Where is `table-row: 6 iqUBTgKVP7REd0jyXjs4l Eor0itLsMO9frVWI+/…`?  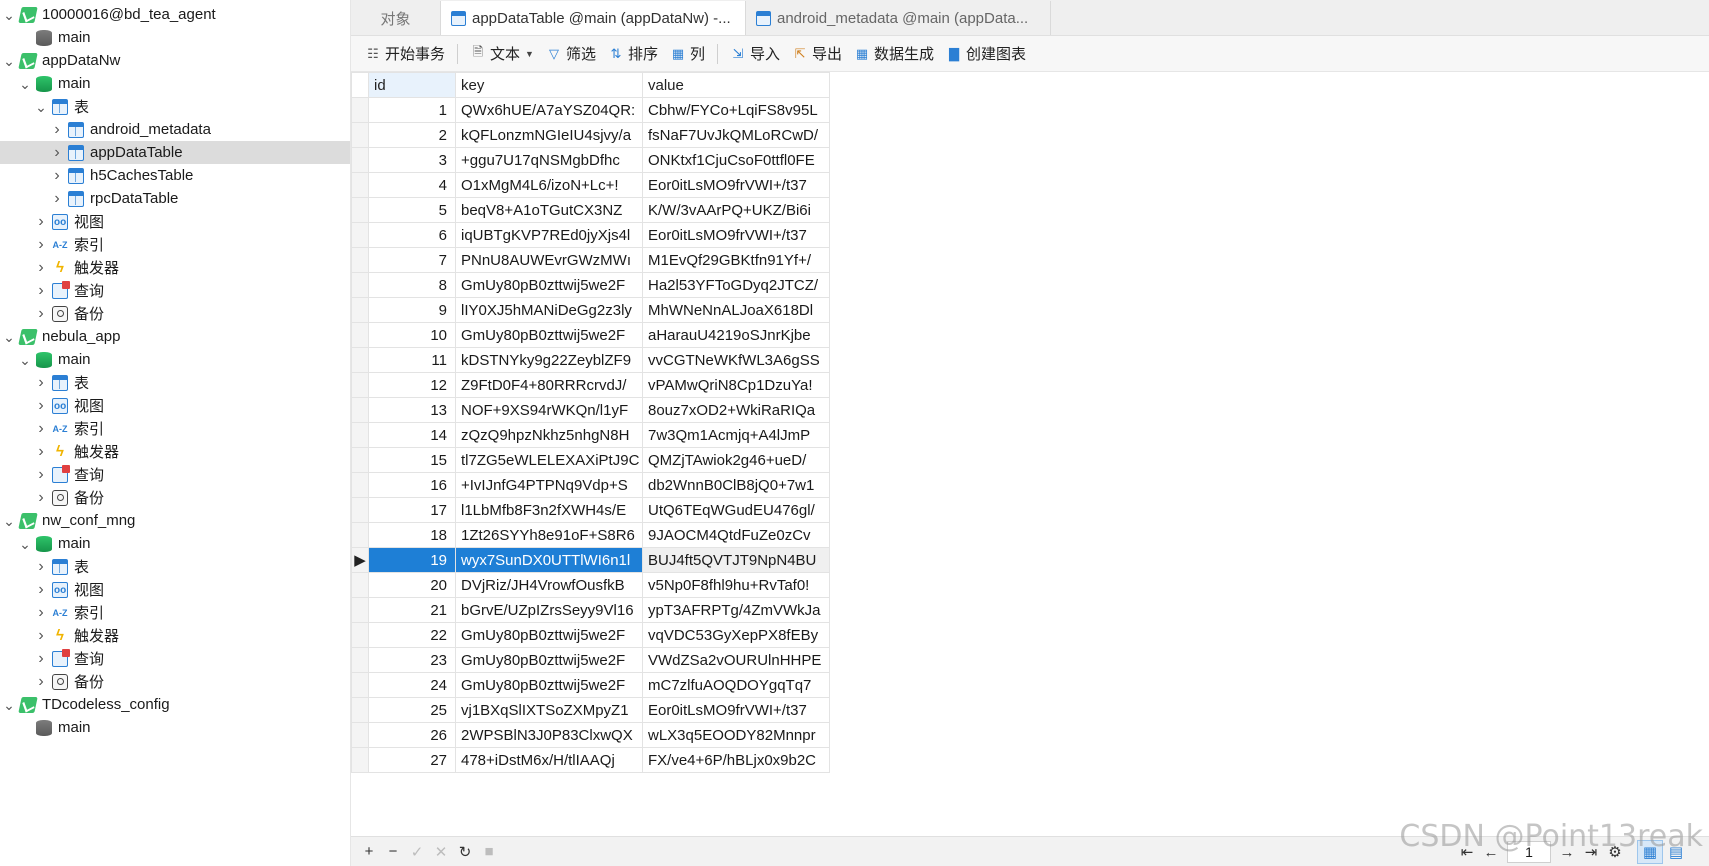 table-row: 6 iqUBTgKVP7REd0jyXjs4l Eor0itLsMO9frVWI+/… is located at coordinates (590, 235).